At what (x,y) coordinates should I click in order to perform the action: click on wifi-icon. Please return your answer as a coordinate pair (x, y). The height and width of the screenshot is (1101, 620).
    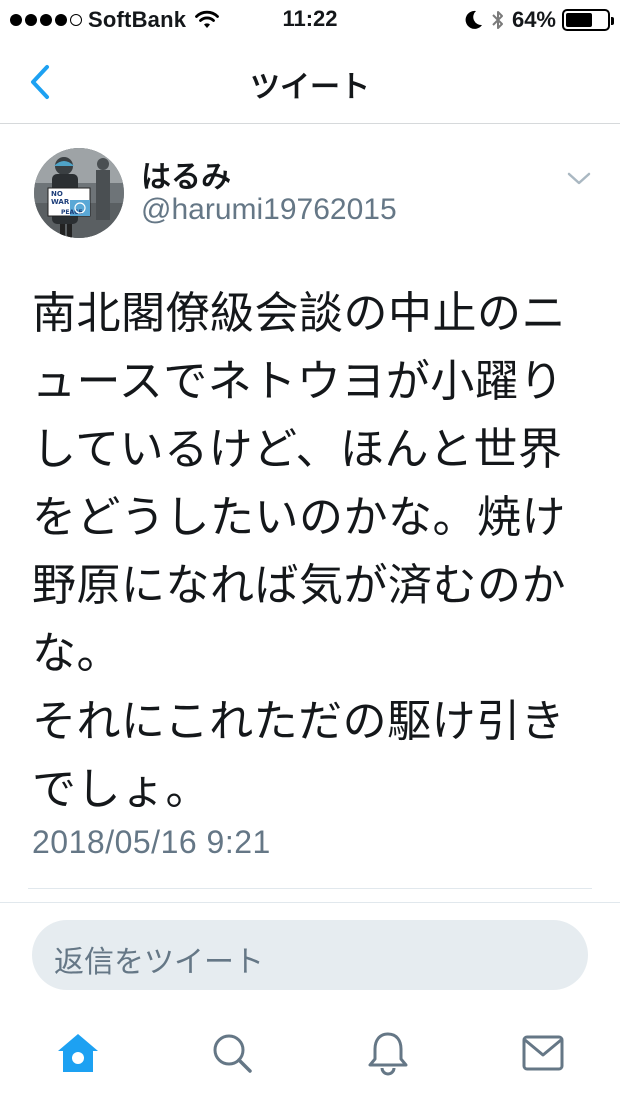
    Looking at the image, I should click on (207, 19).